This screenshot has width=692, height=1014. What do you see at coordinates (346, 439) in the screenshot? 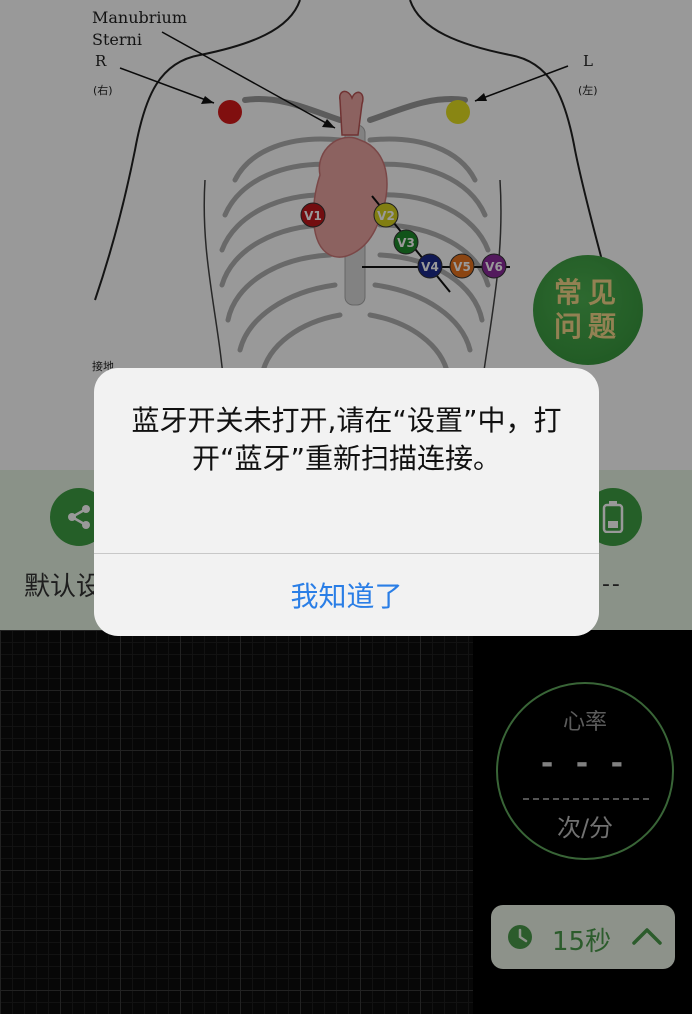
I see `alert-message: 蓝牙开关未打开,请在“设置”中，打开“蓝牙”重新扫描连接。` at bounding box center [346, 439].